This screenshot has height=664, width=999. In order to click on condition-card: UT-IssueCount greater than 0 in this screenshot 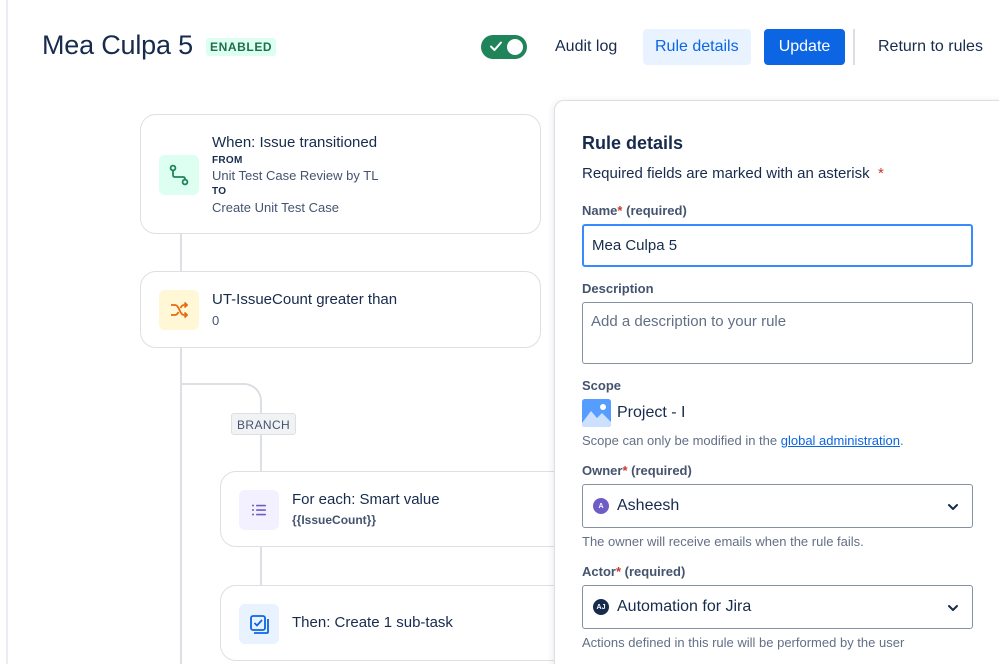, I will do `click(340, 309)`.